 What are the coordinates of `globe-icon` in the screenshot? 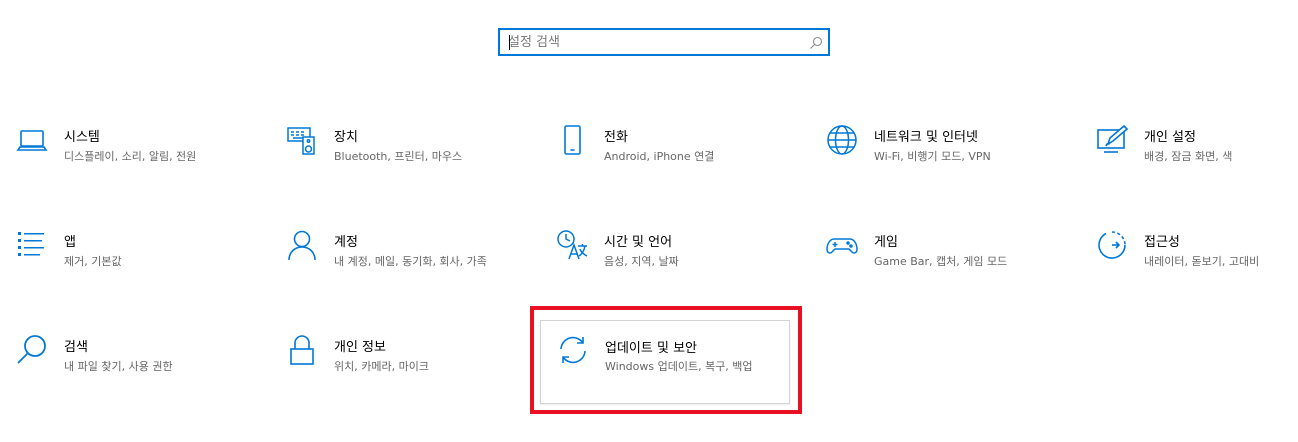 It's located at (842, 140).